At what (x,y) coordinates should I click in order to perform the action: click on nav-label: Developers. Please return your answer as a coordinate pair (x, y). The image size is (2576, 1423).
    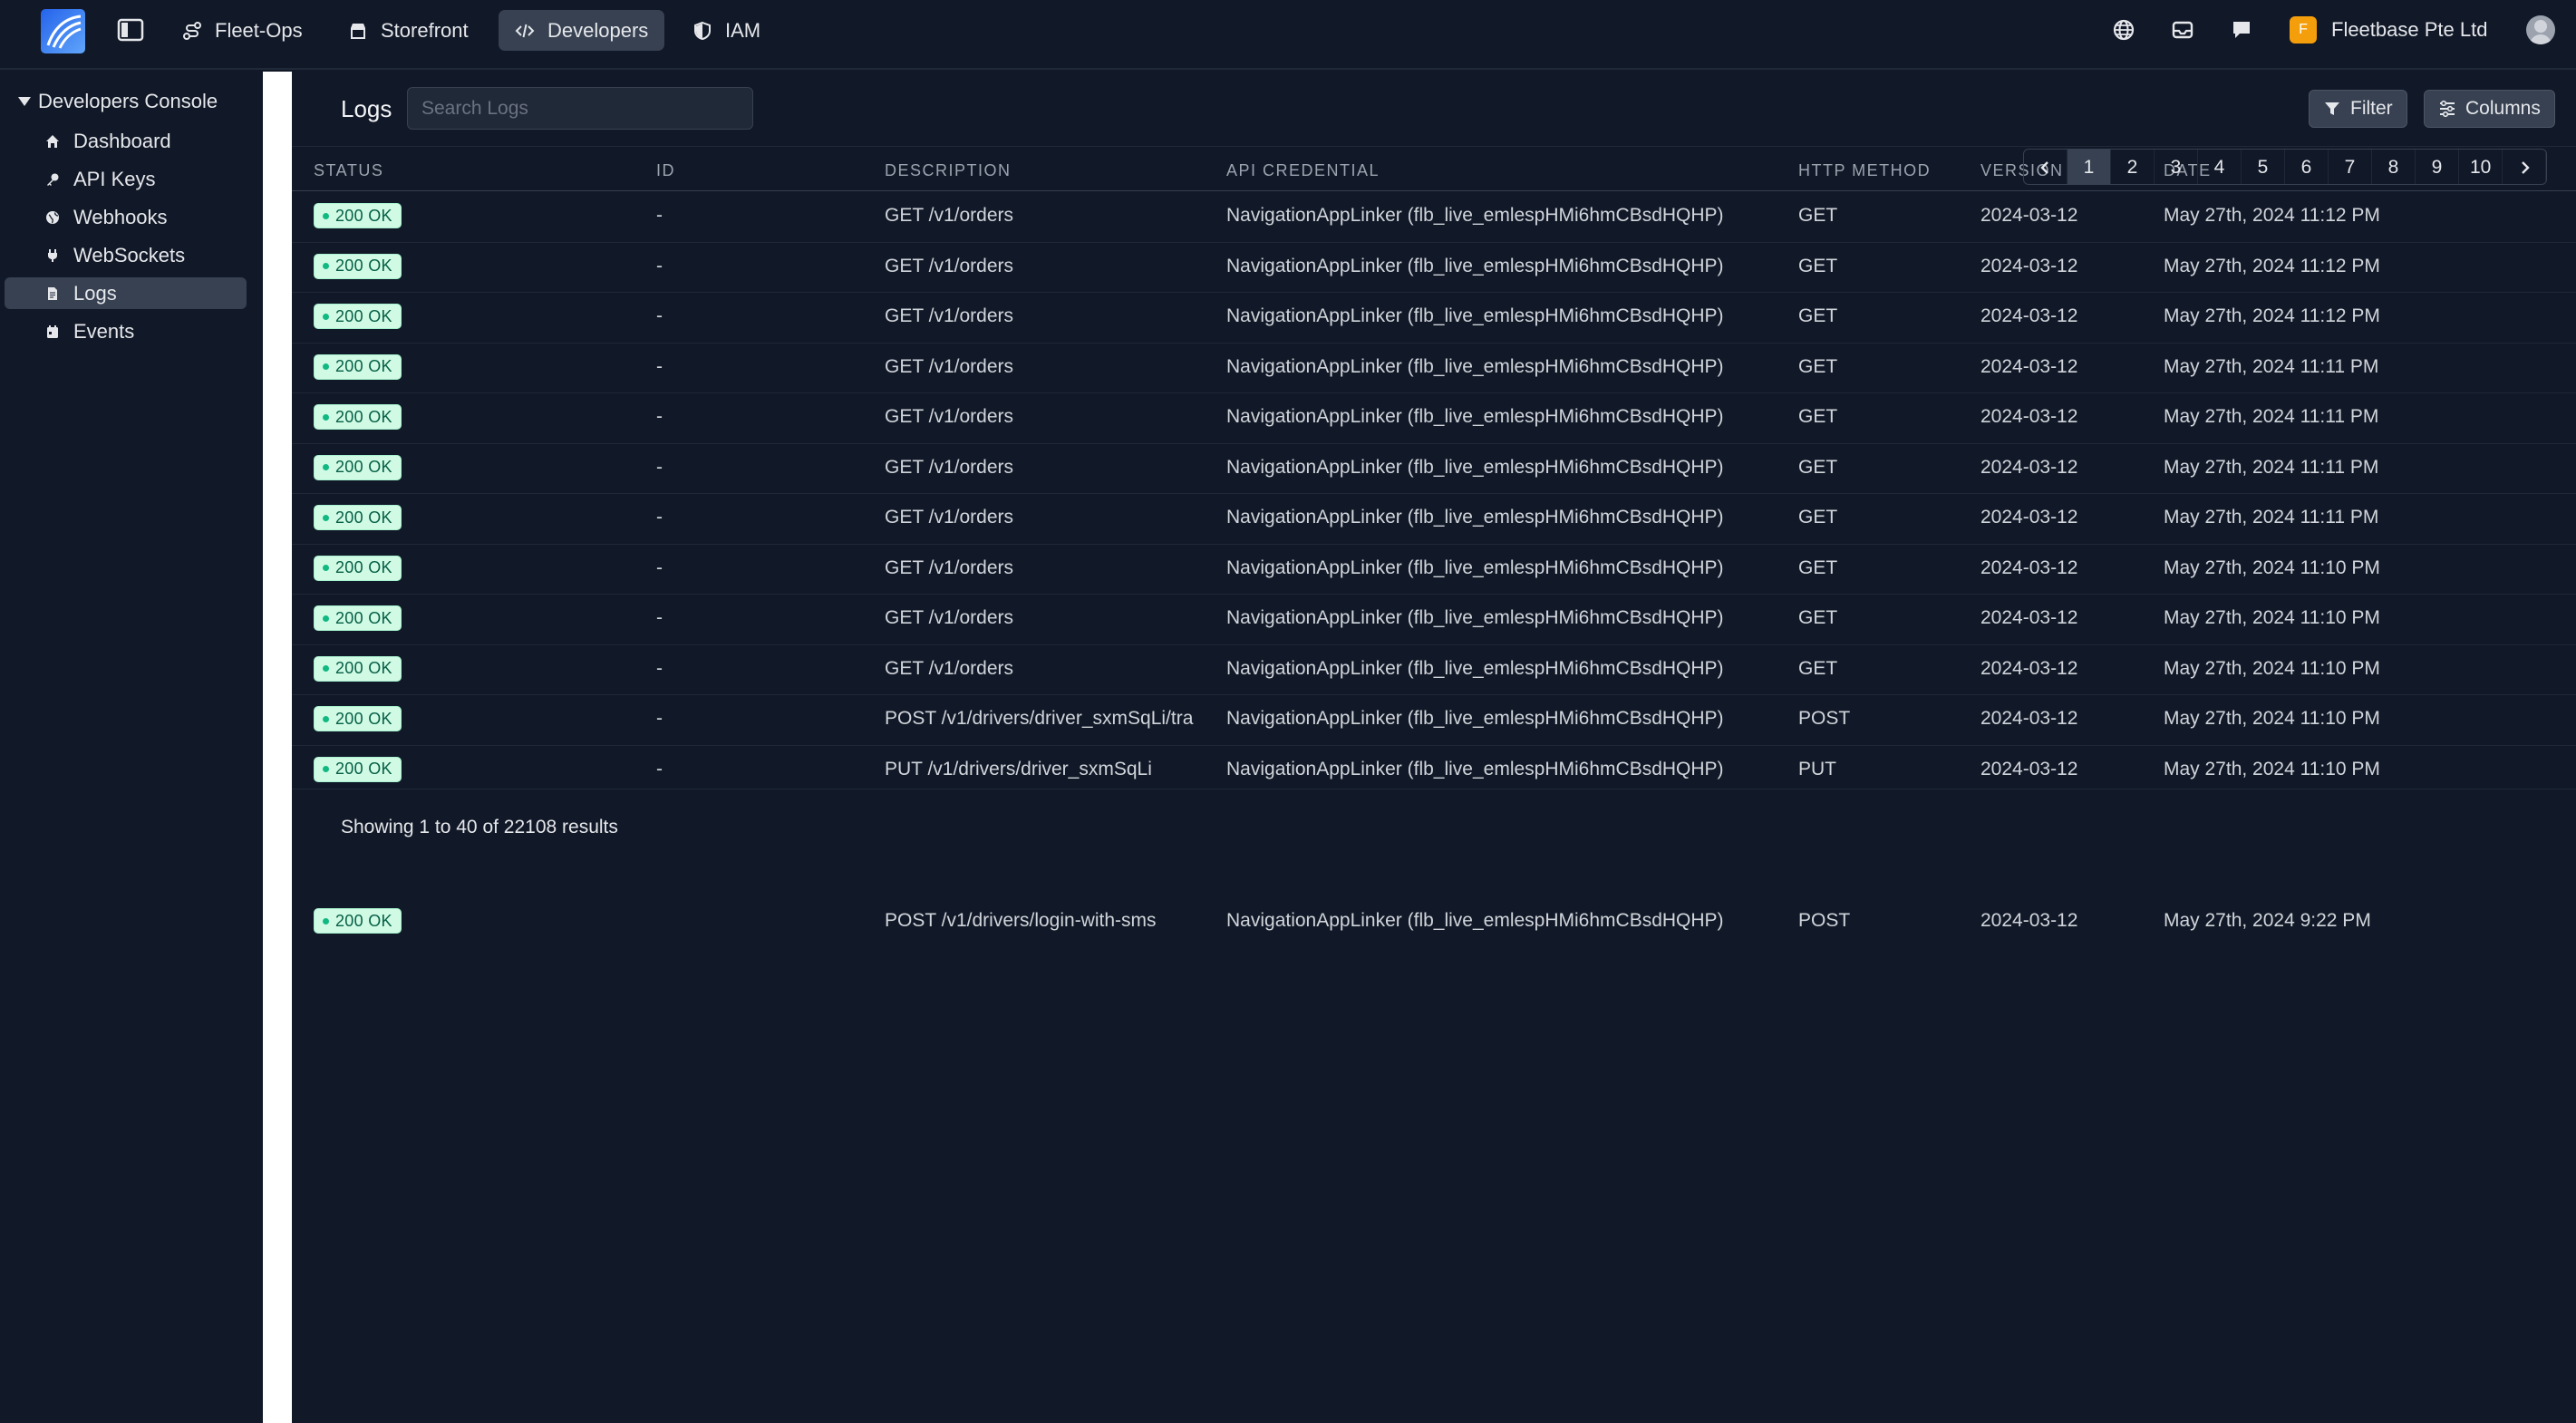
    Looking at the image, I should click on (598, 30).